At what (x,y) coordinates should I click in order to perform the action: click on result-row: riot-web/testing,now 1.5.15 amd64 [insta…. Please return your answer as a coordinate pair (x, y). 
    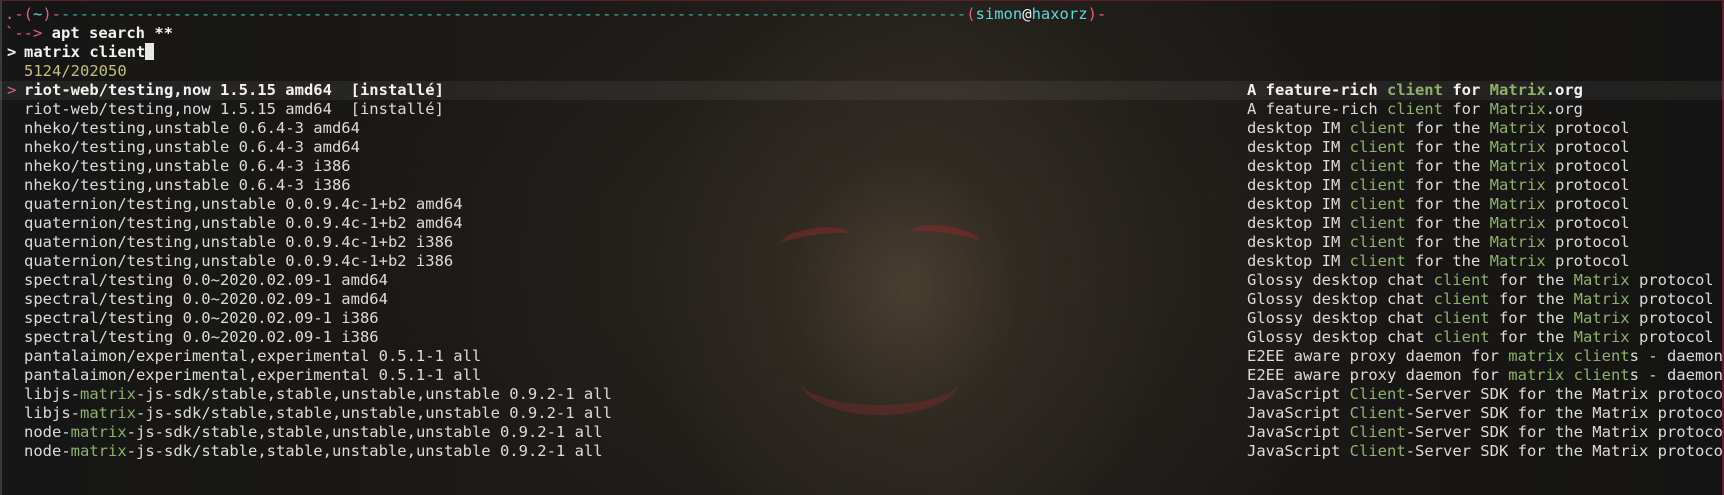
    Looking at the image, I should click on (862, 109).